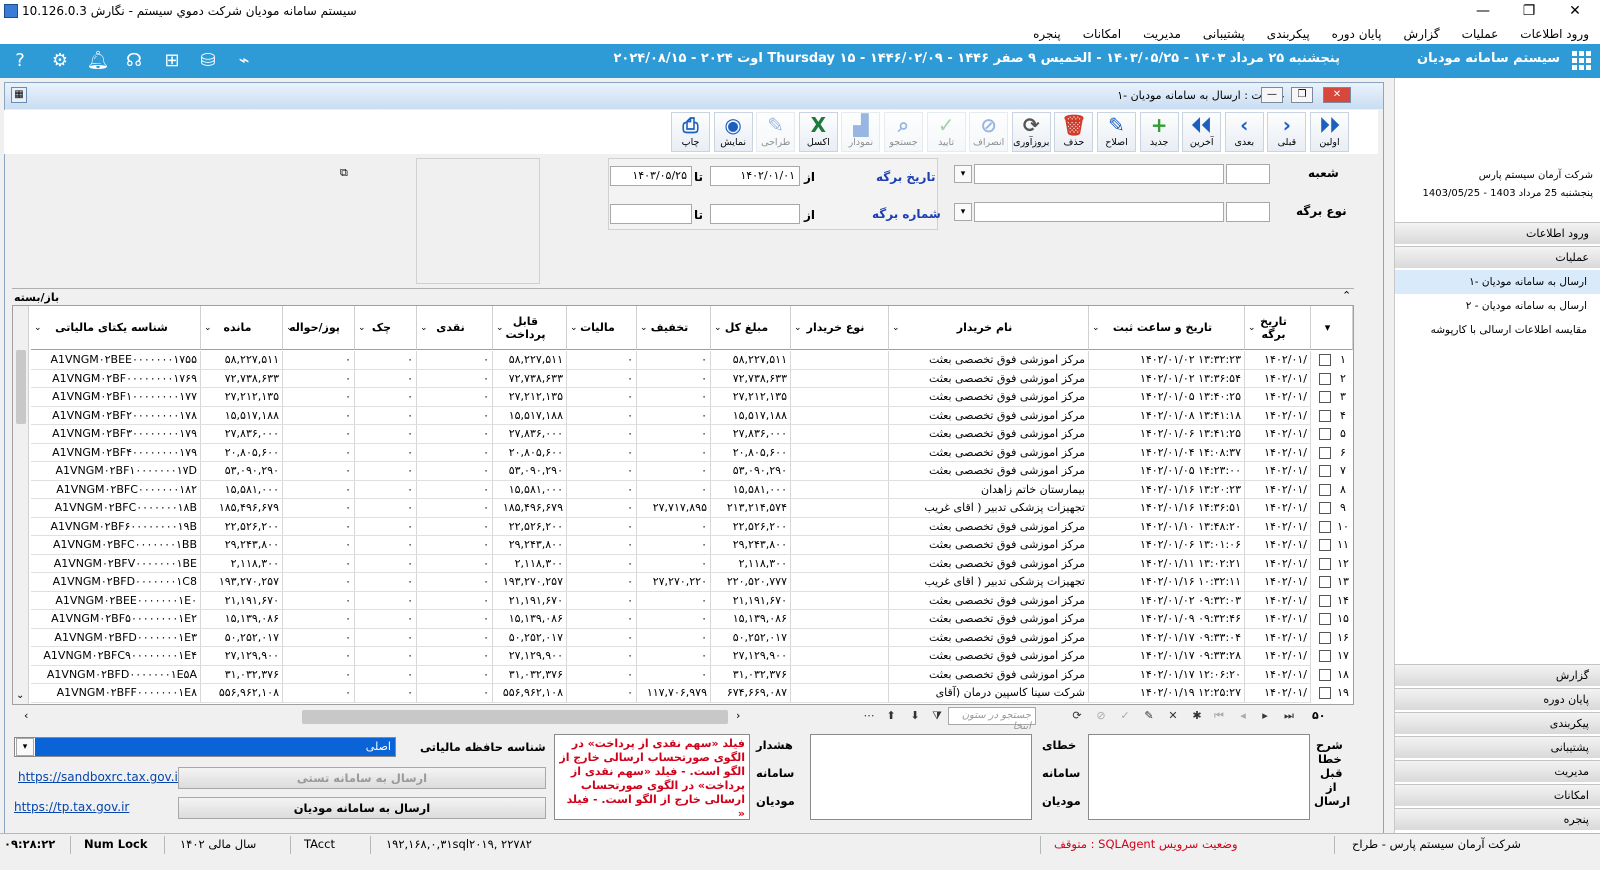 The width and height of the screenshot is (1600, 870). Describe the element at coordinates (674, 328) in the screenshot. I see `column-header-disc: تخفیف ⌄` at that location.